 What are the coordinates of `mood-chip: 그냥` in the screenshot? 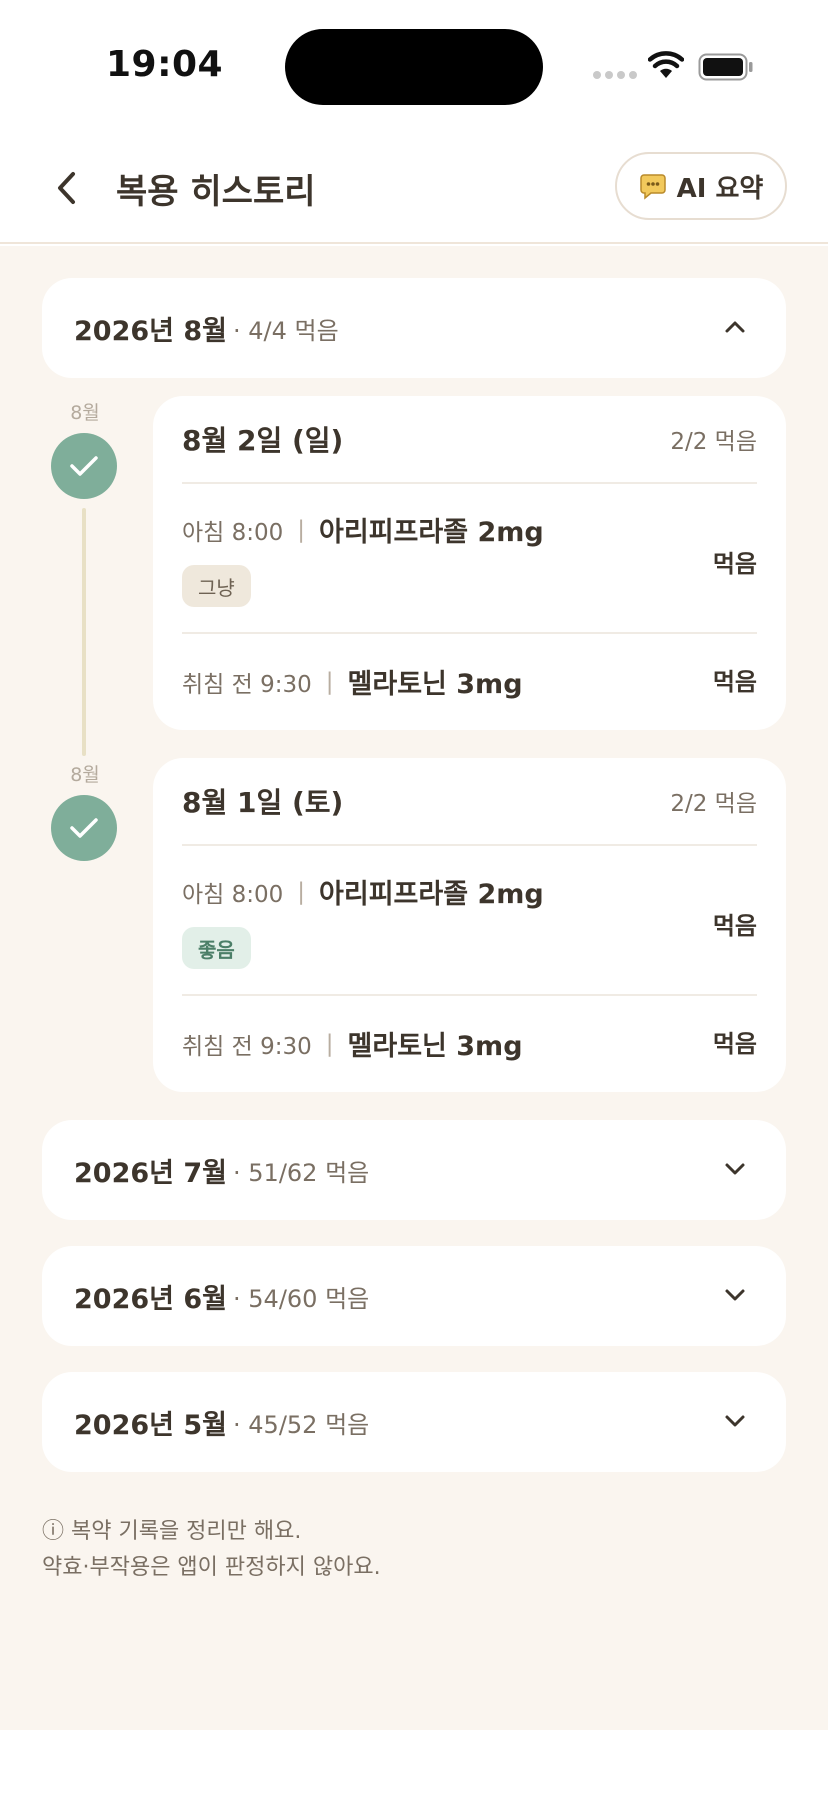 It's located at (216, 586).